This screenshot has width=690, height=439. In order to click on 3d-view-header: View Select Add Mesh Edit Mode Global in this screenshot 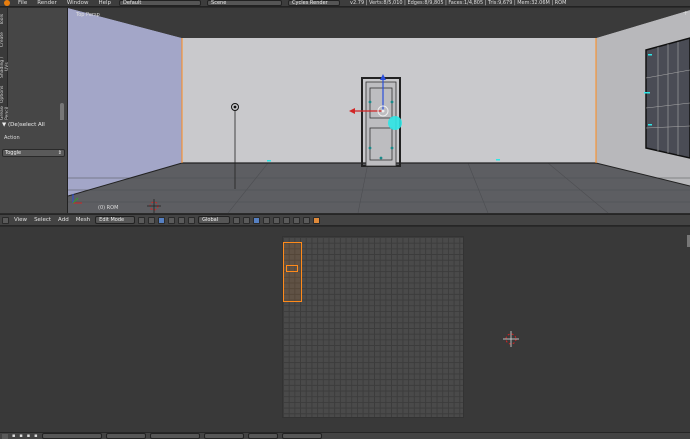, I will do `click(345, 220)`.